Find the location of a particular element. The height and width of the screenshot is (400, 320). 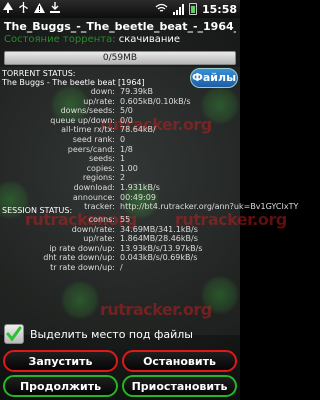

session-stat-key: up/rate: is located at coordinates (99, 239).